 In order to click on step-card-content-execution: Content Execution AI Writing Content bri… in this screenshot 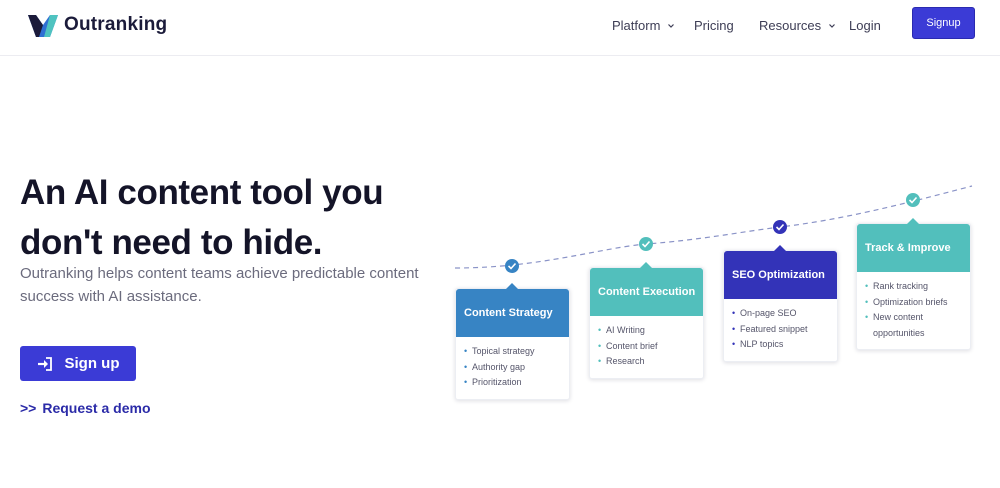, I will do `click(646, 320)`.